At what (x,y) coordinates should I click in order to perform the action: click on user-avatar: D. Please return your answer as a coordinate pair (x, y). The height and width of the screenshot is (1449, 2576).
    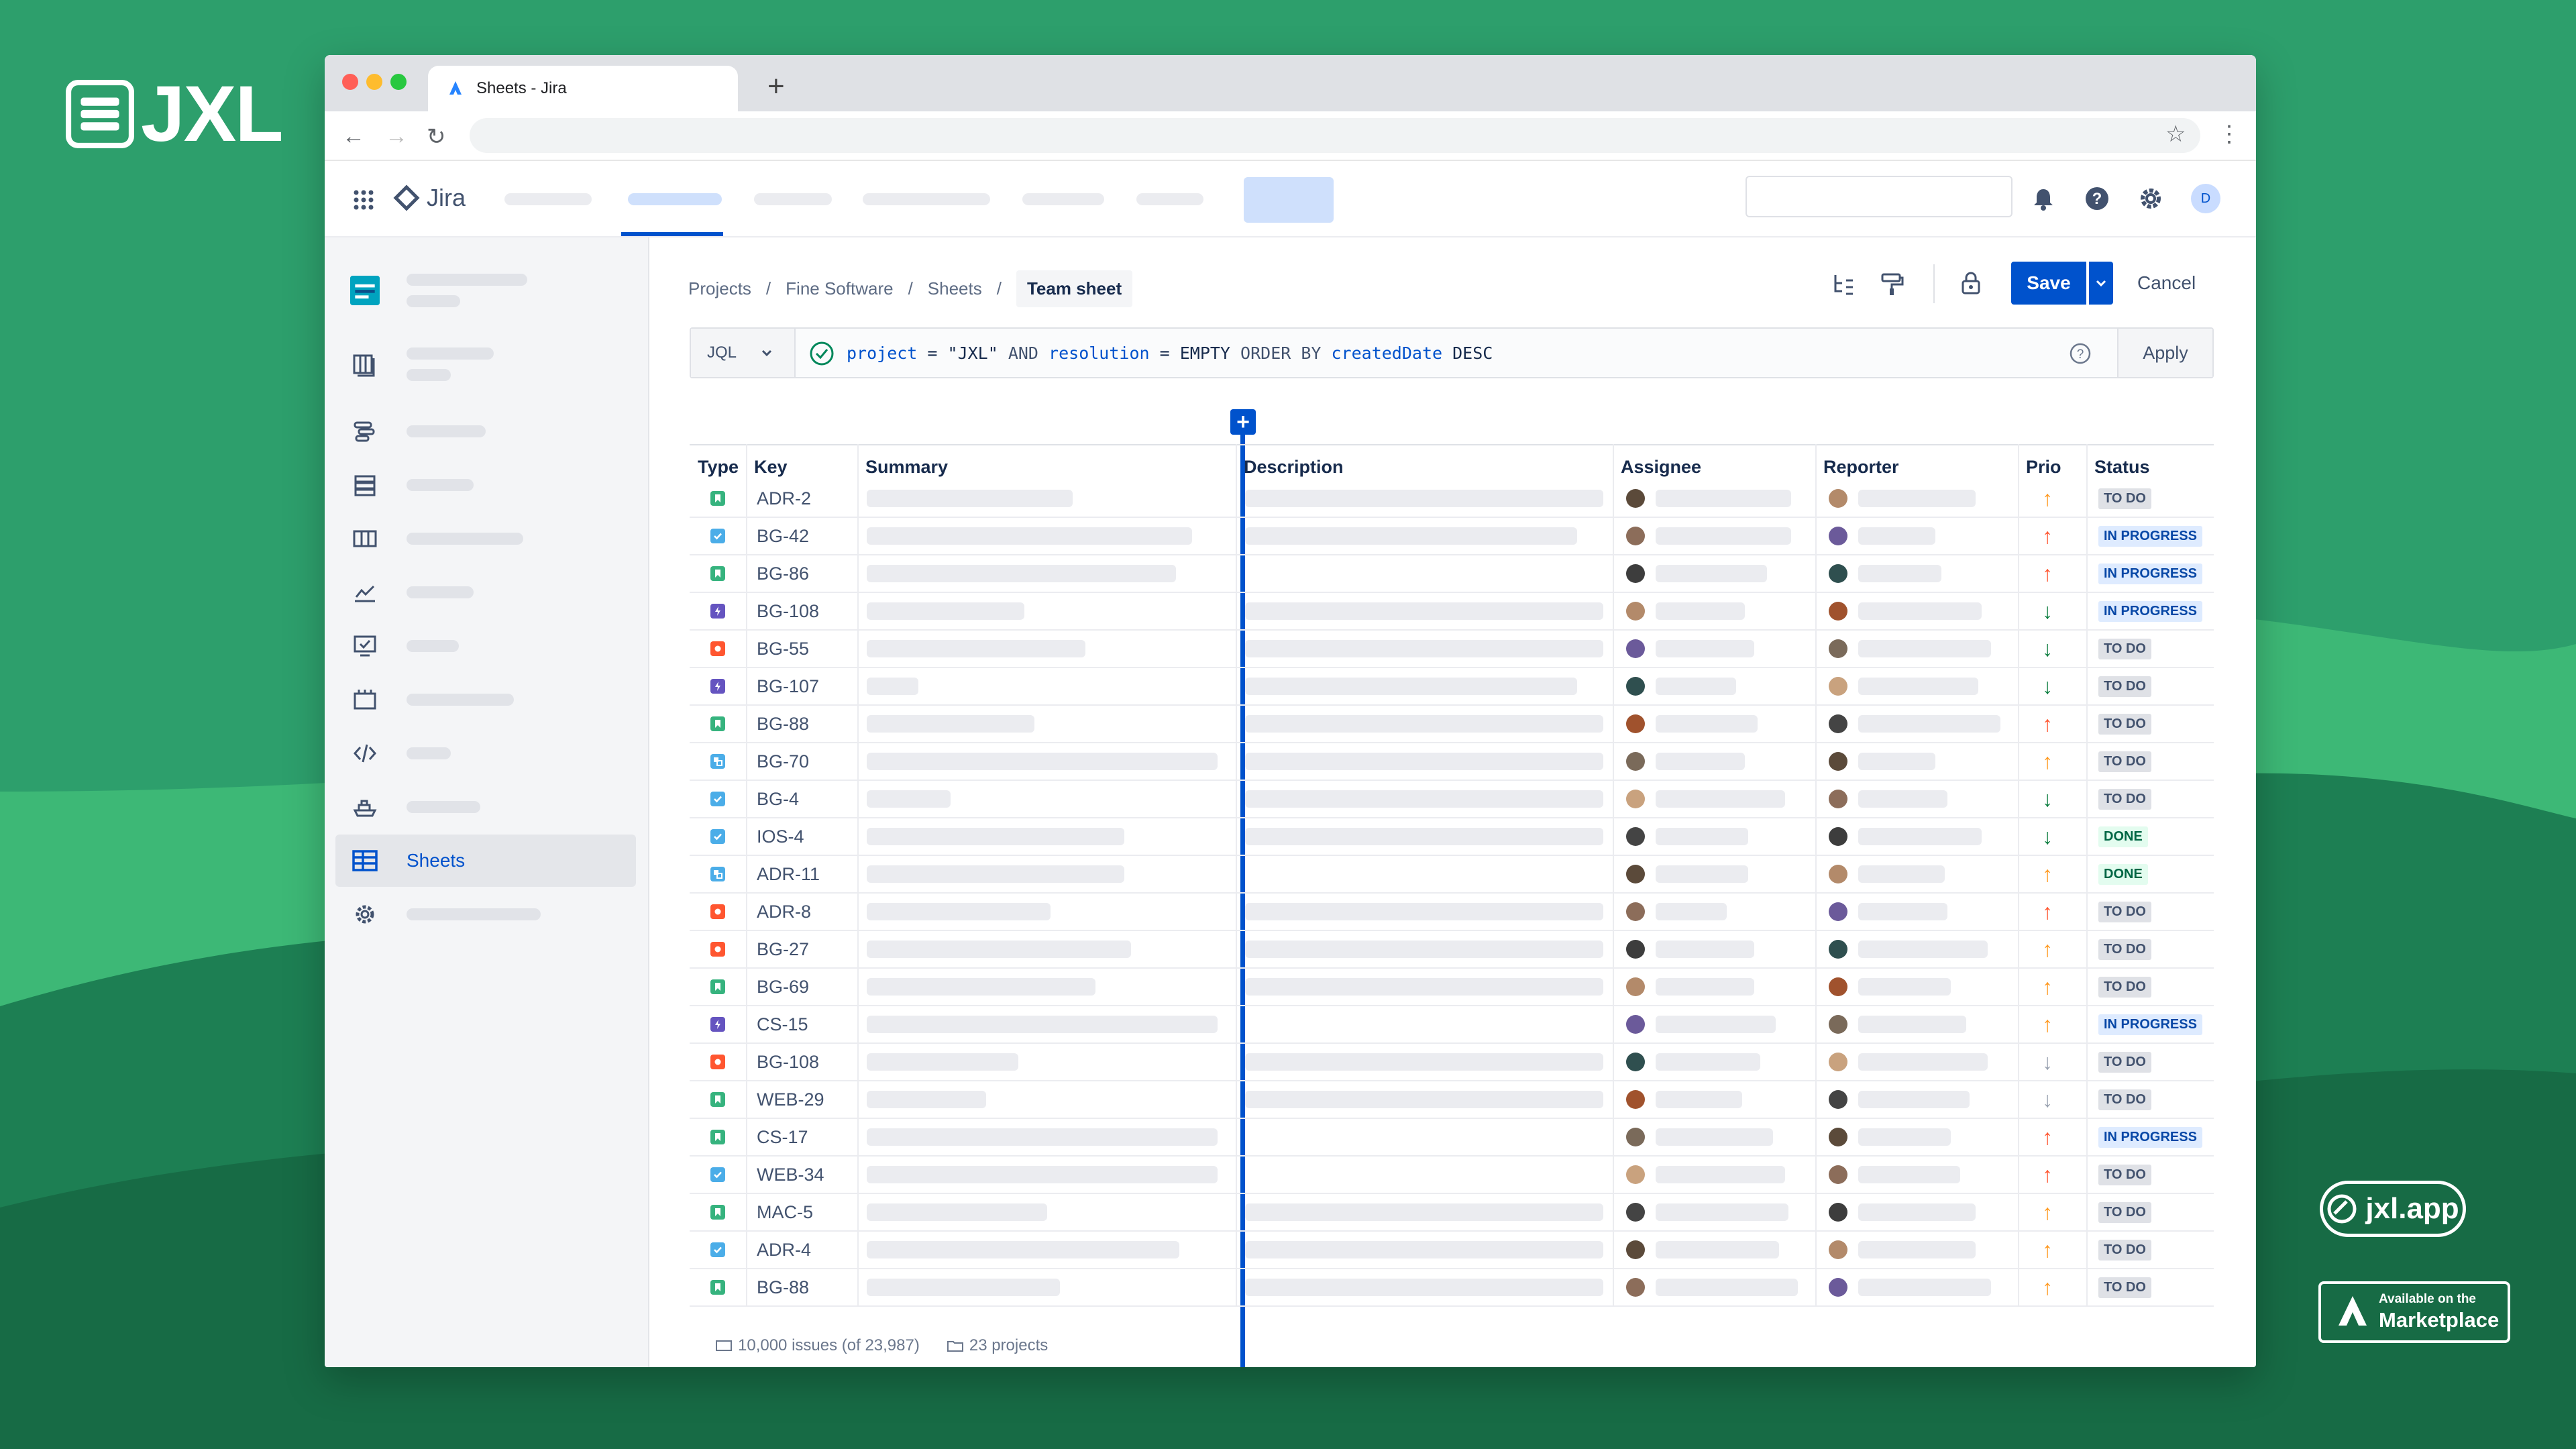
    Looking at the image, I should click on (2205, 198).